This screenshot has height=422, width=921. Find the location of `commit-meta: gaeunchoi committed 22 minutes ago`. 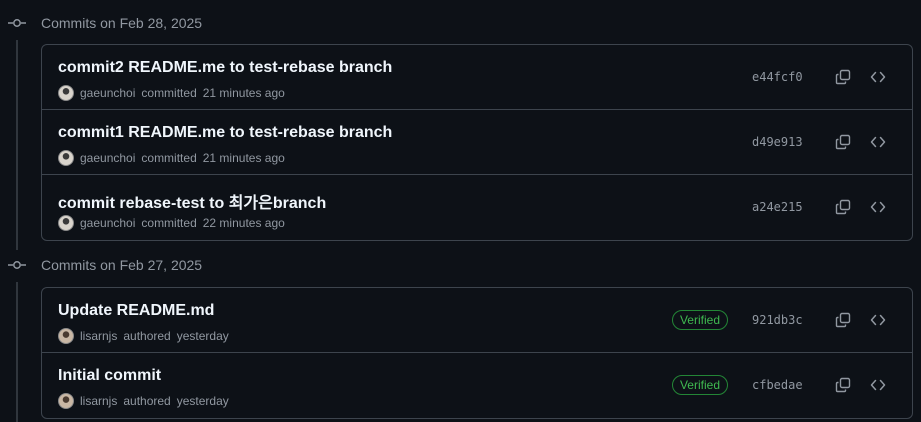

commit-meta: gaeunchoi committed 22 minutes ago is located at coordinates (171, 223).